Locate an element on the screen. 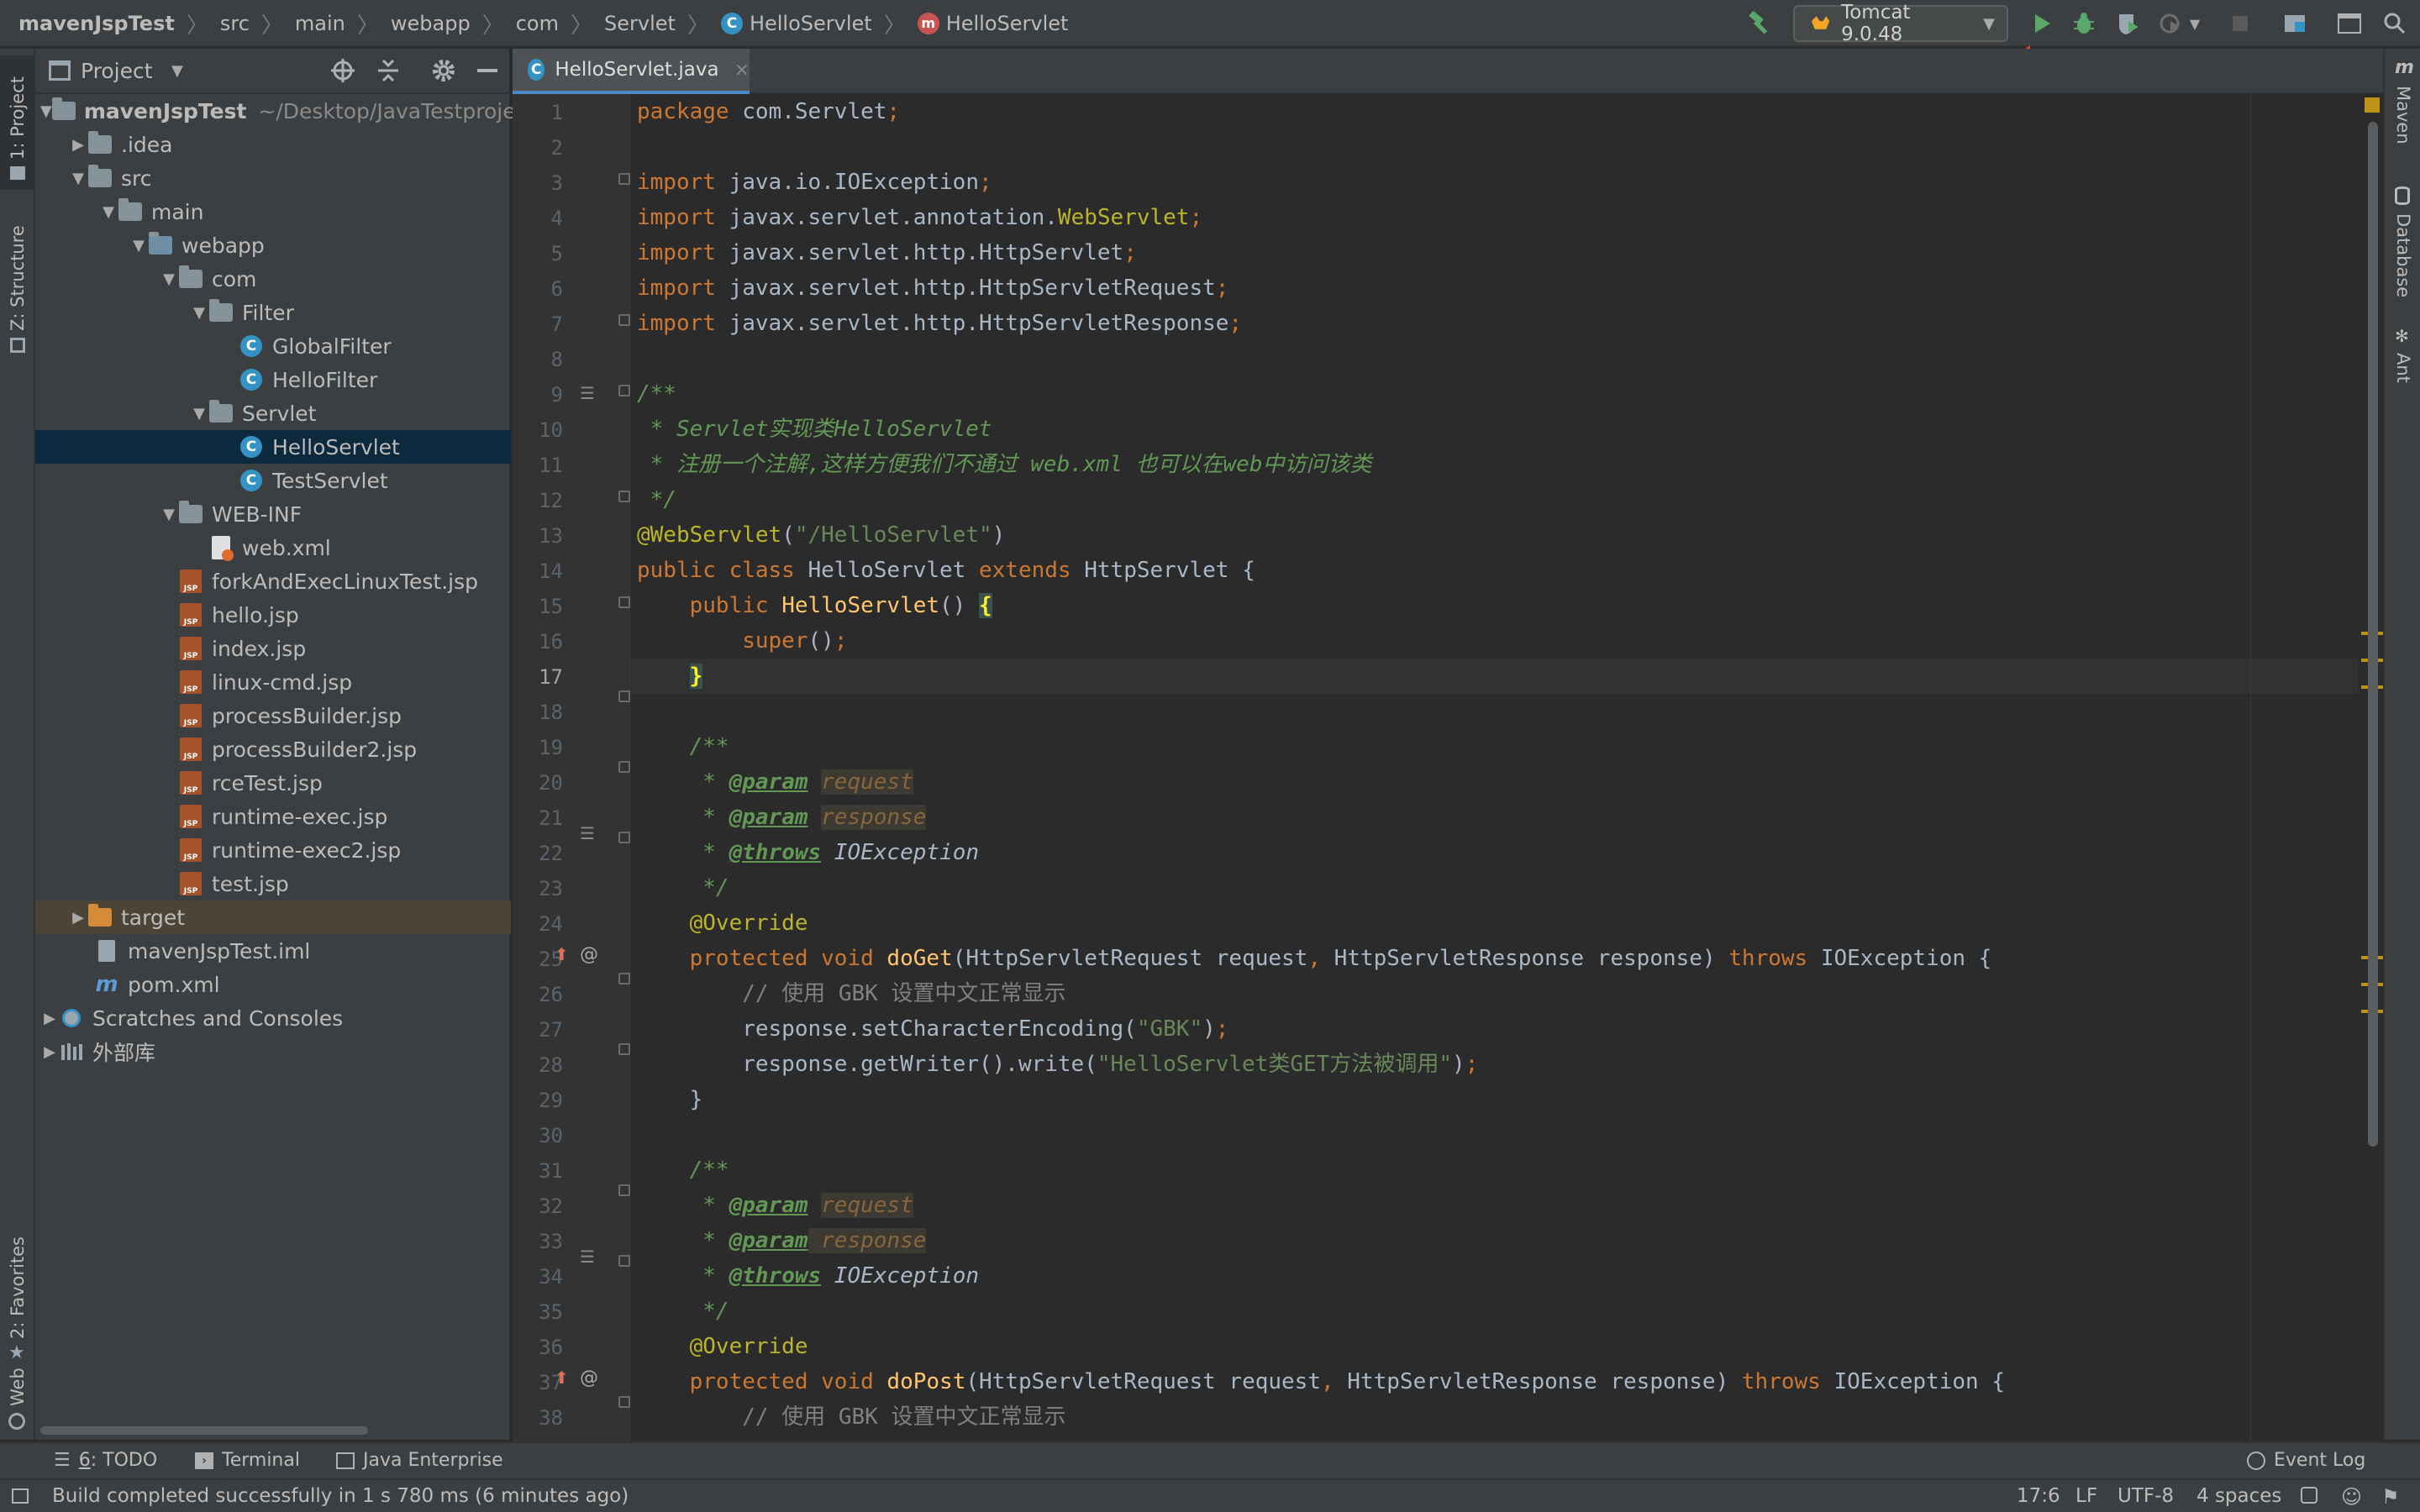  search-icon is located at coordinates (2395, 23).